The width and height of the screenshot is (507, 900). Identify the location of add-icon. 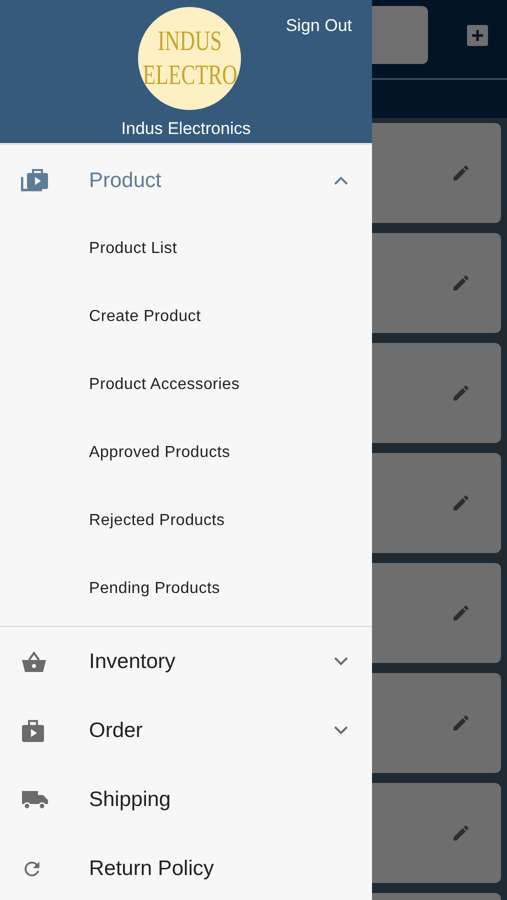
(477, 35).